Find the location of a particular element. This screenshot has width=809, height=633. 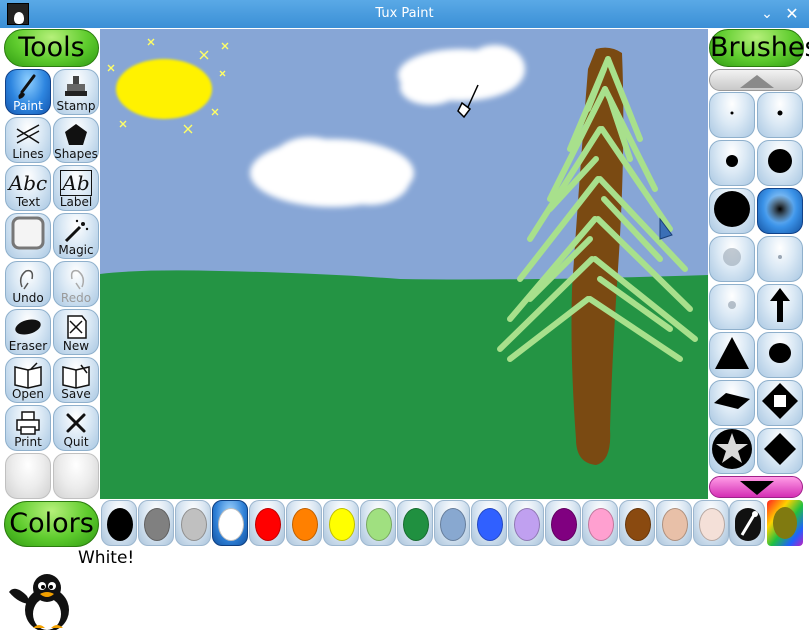

tool-print-button: Print is located at coordinates (28, 428).